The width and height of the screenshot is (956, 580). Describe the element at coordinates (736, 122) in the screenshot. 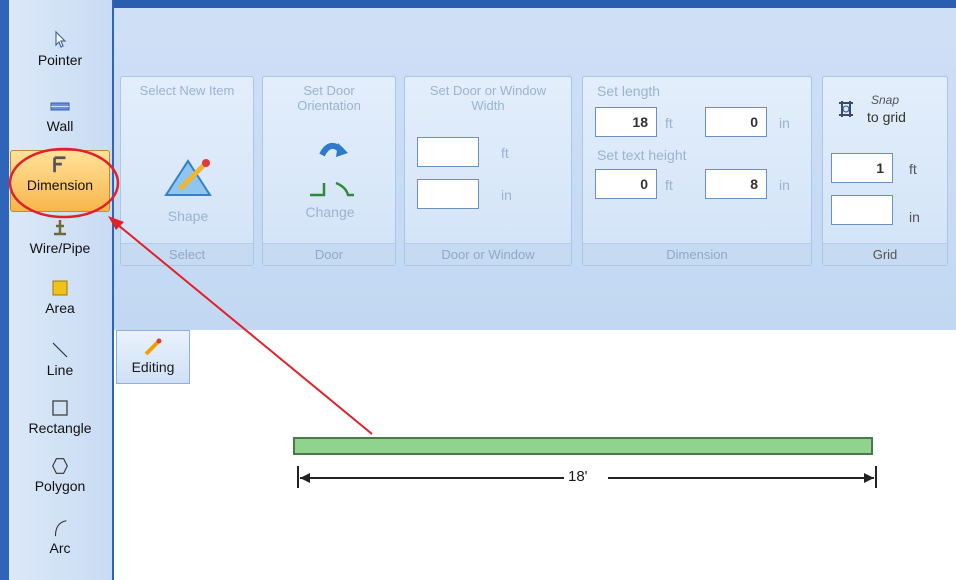

I see `length-in-input: 0` at that location.